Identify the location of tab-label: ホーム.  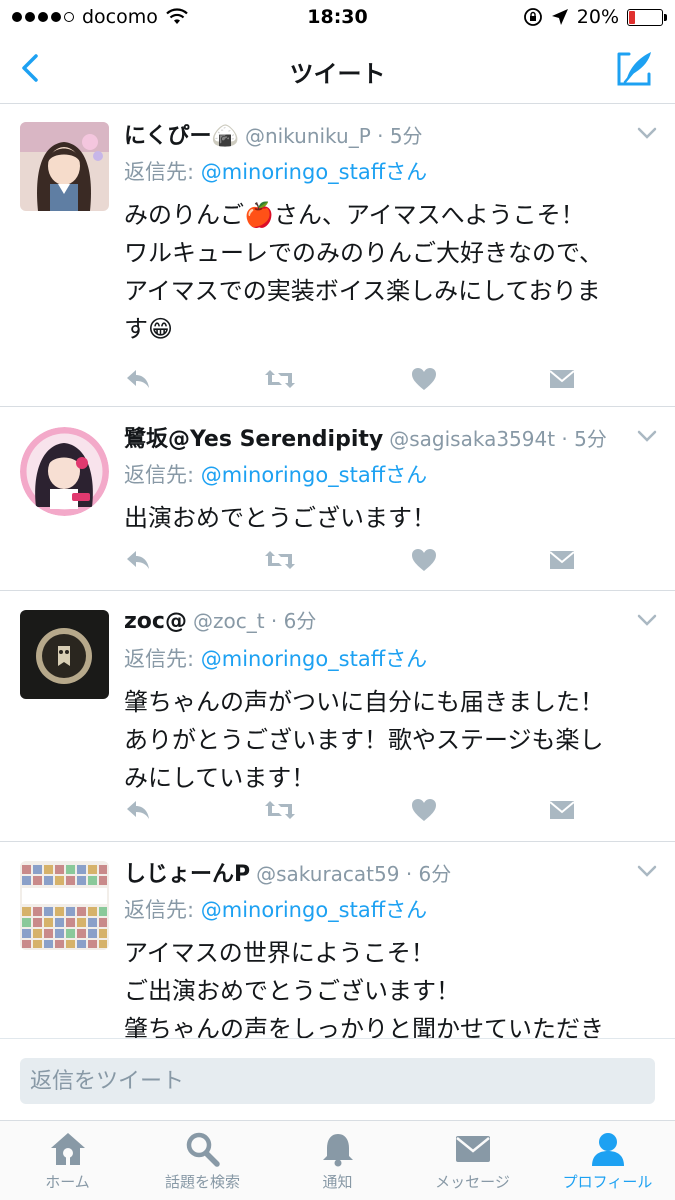
(67, 1182).